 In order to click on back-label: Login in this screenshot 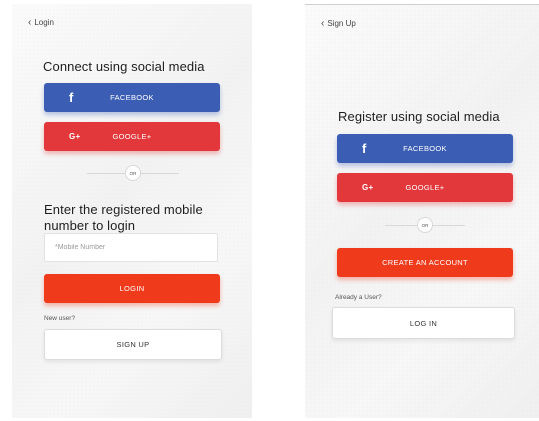, I will do `click(44, 22)`.